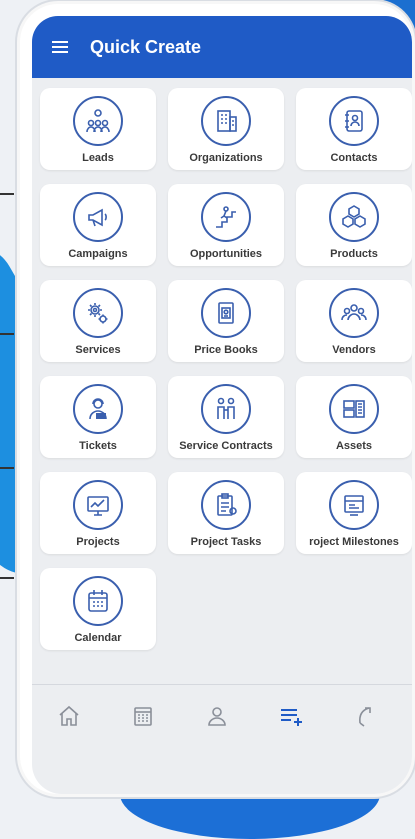  I want to click on tile-leads: Leads, so click(98, 129).